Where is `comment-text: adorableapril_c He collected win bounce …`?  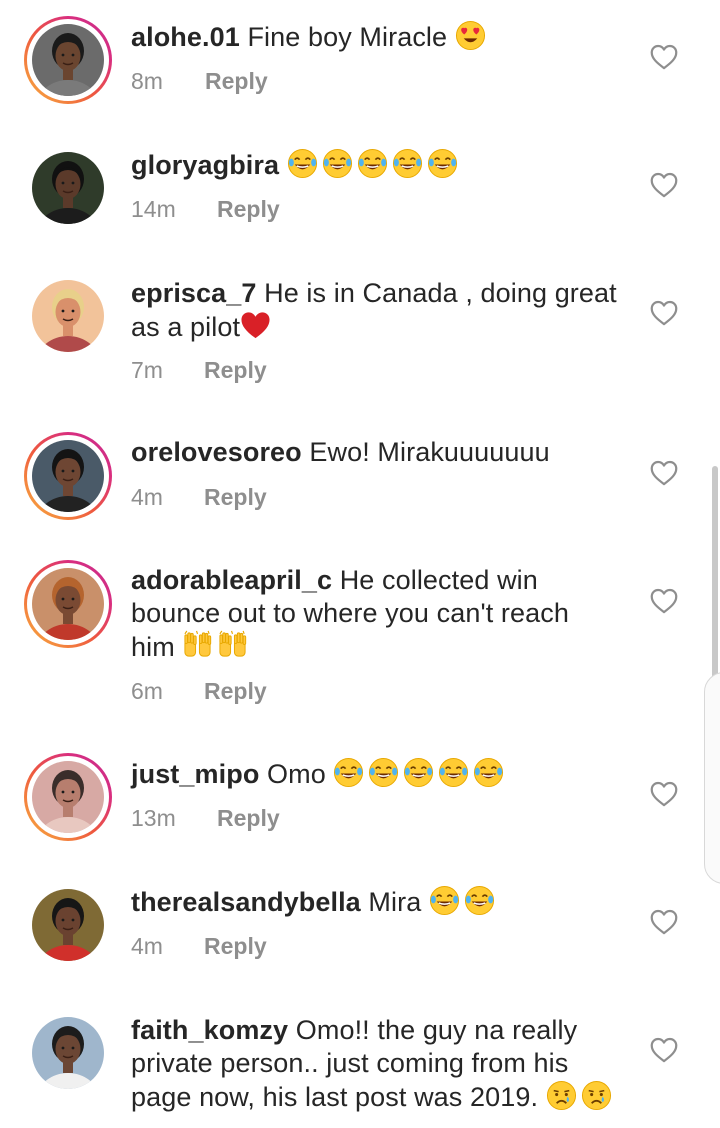
comment-text: adorableapril_c He collected win bounce … is located at coordinates (366, 614).